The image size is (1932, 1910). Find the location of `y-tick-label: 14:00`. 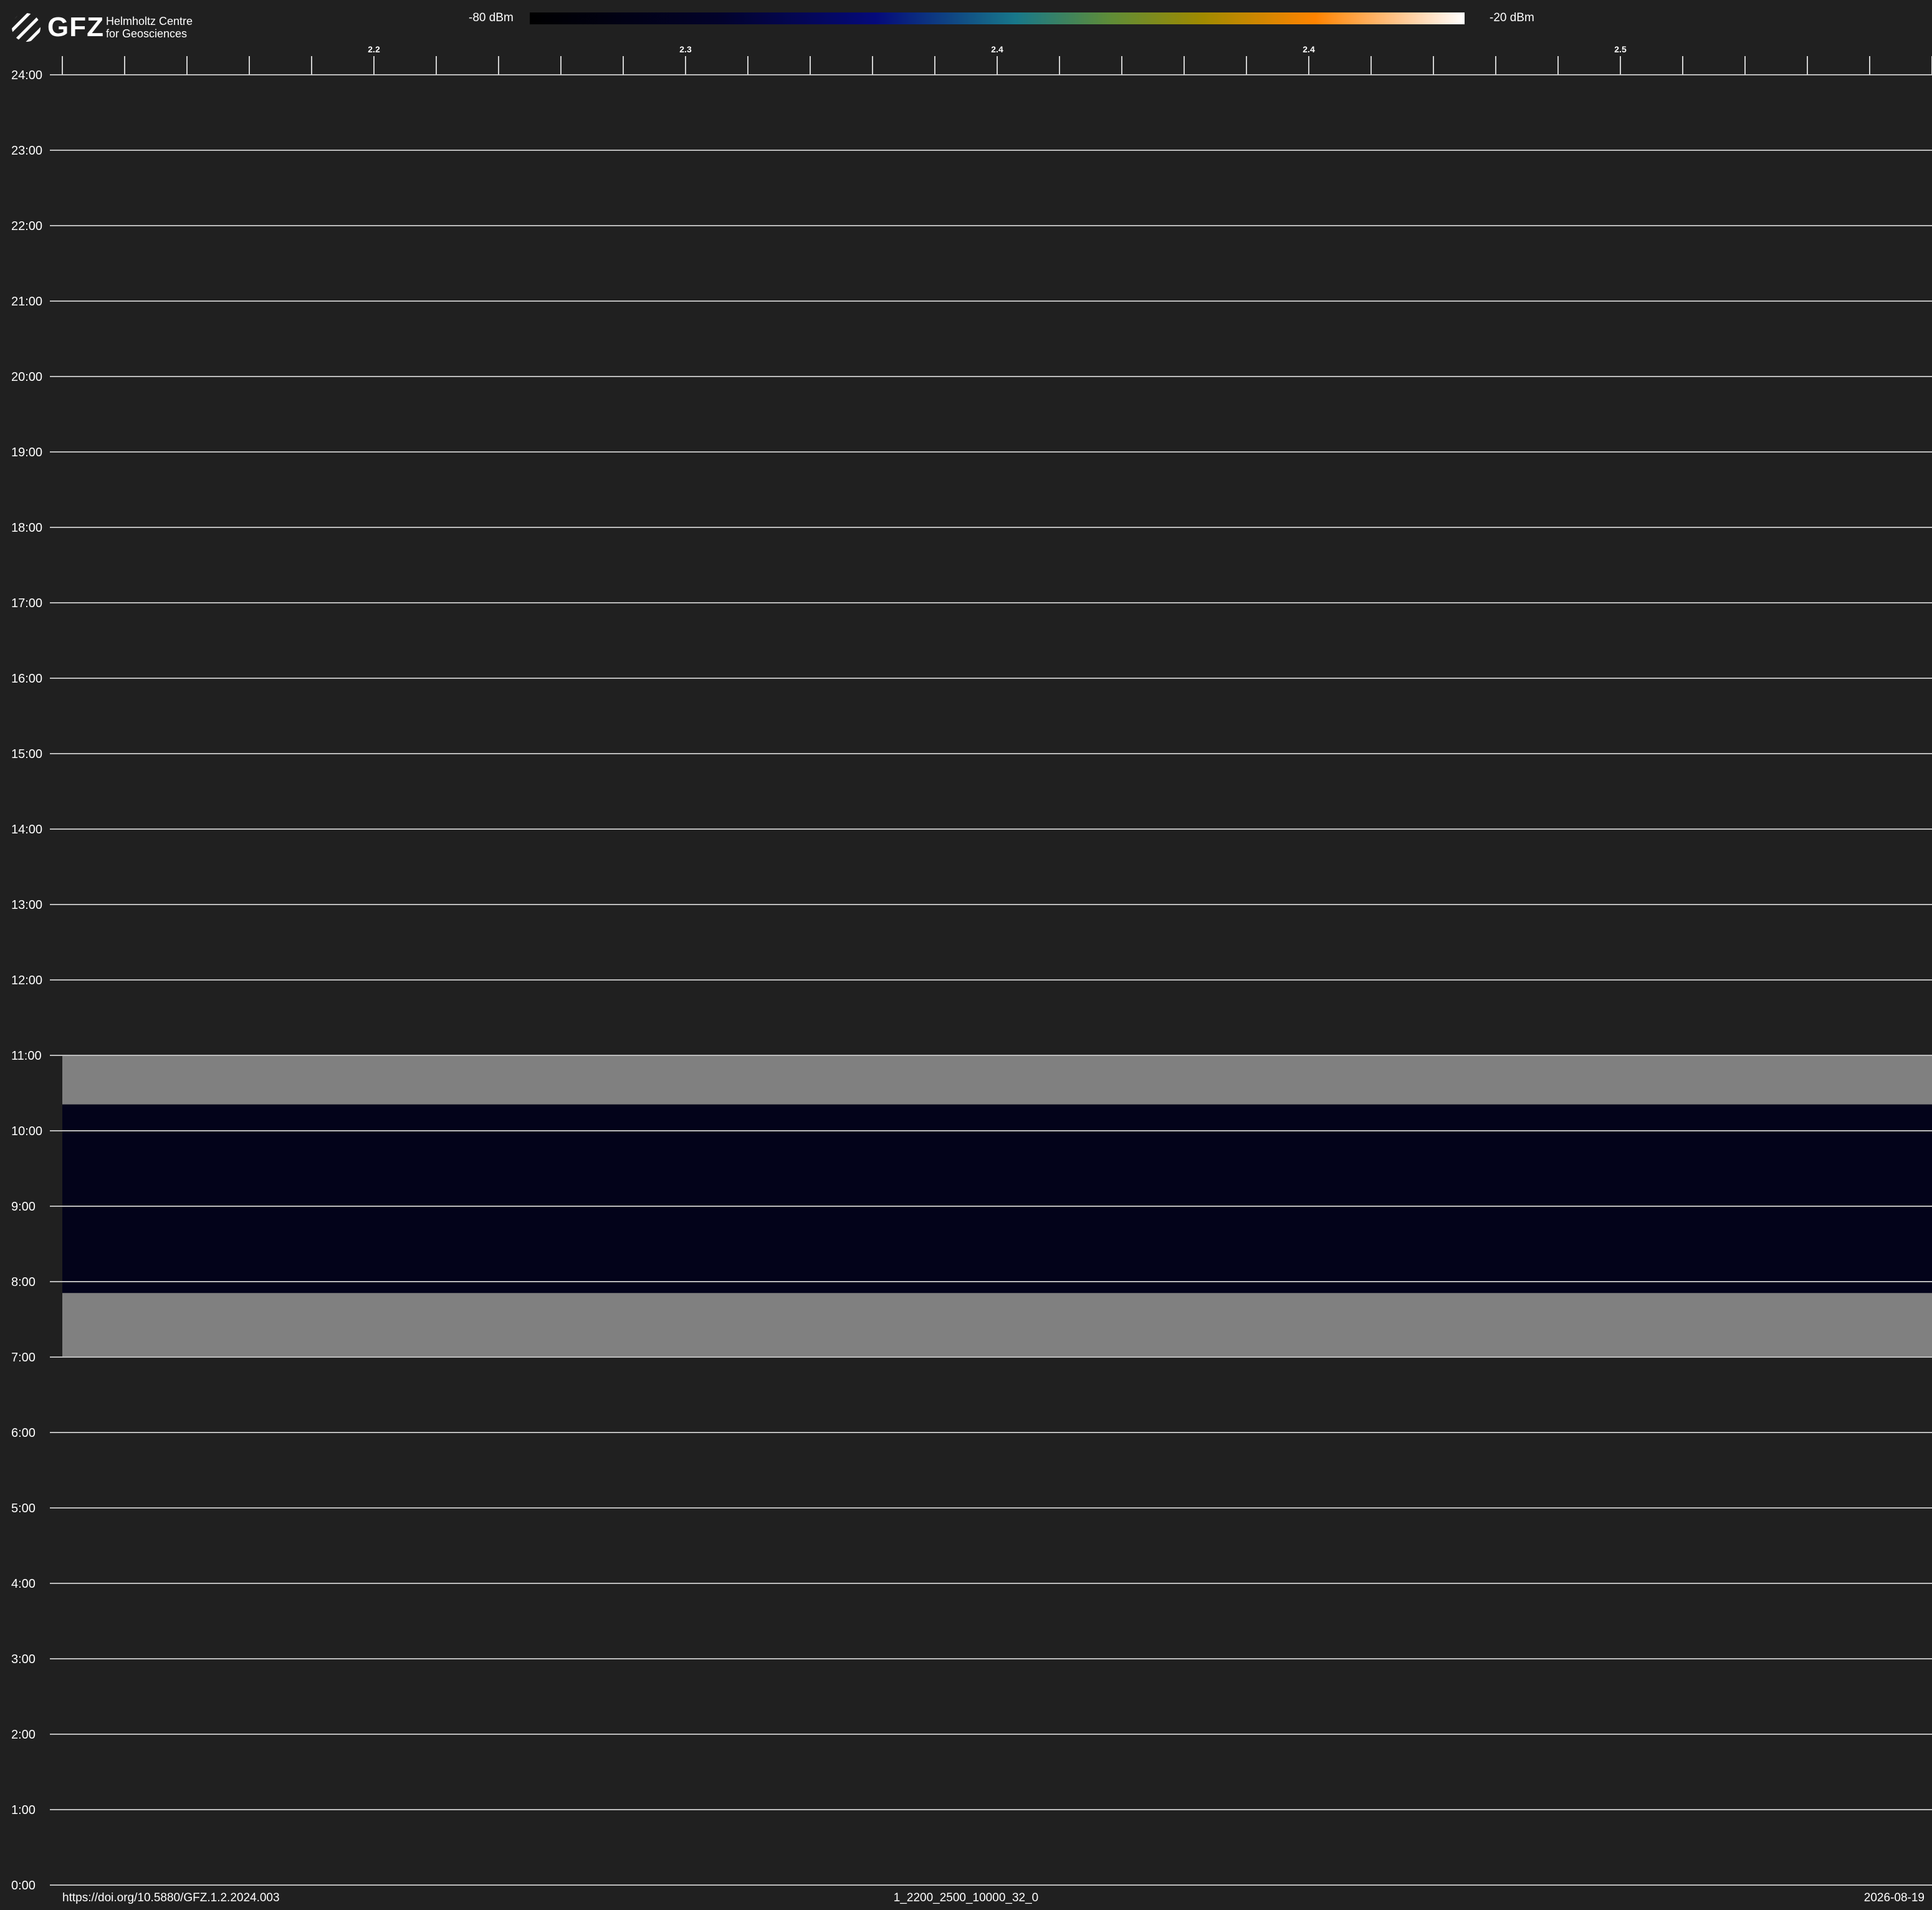

y-tick-label: 14:00 is located at coordinates (26, 830).